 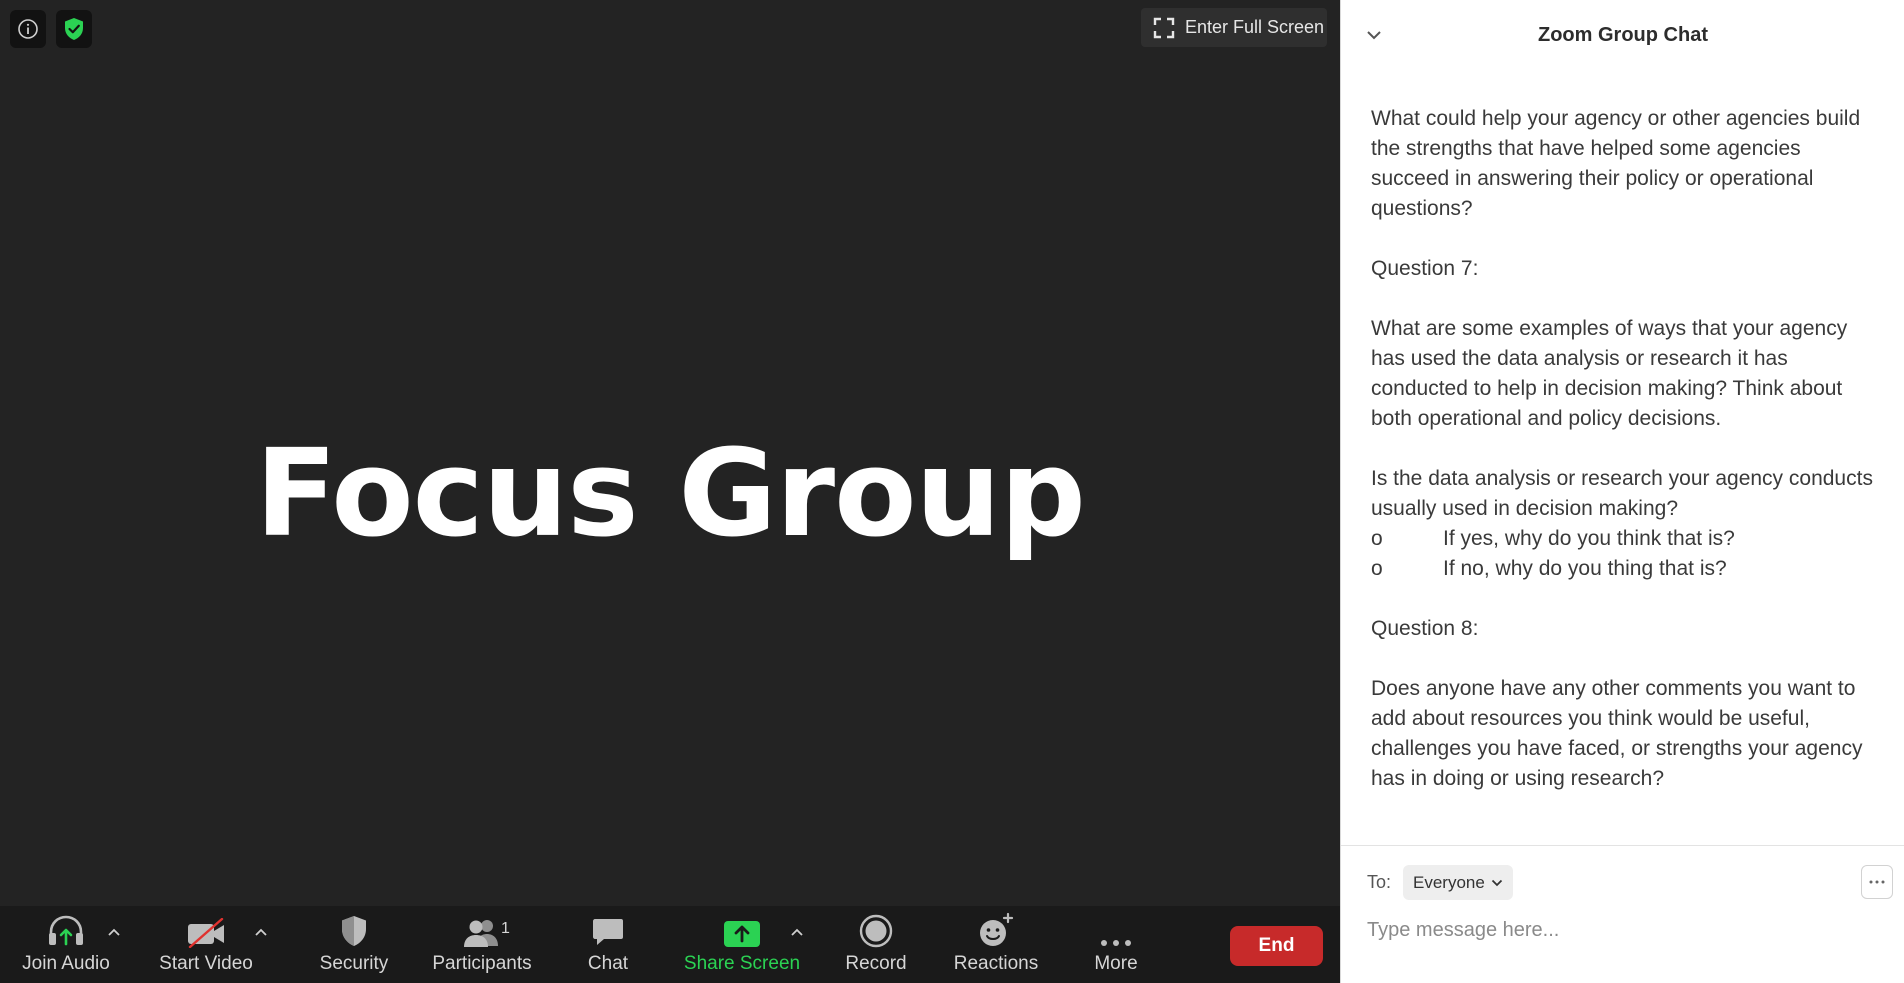 I want to click on record-label: Record, so click(x=876, y=963).